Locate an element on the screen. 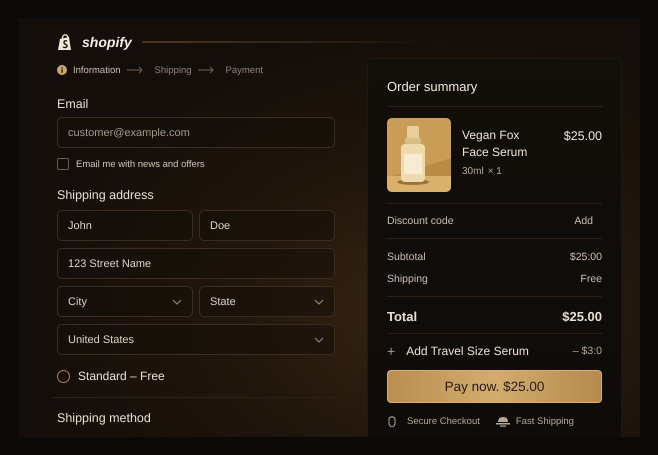 The width and height of the screenshot is (658, 455). text-field: Doe is located at coordinates (267, 225).